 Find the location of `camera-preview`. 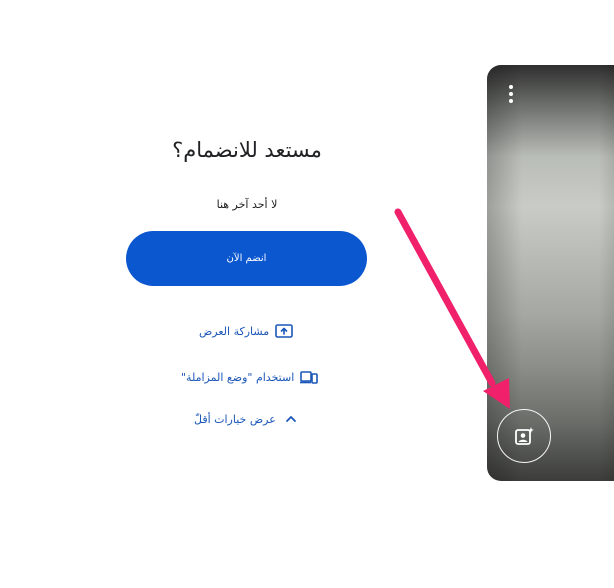

camera-preview is located at coordinates (550, 273).